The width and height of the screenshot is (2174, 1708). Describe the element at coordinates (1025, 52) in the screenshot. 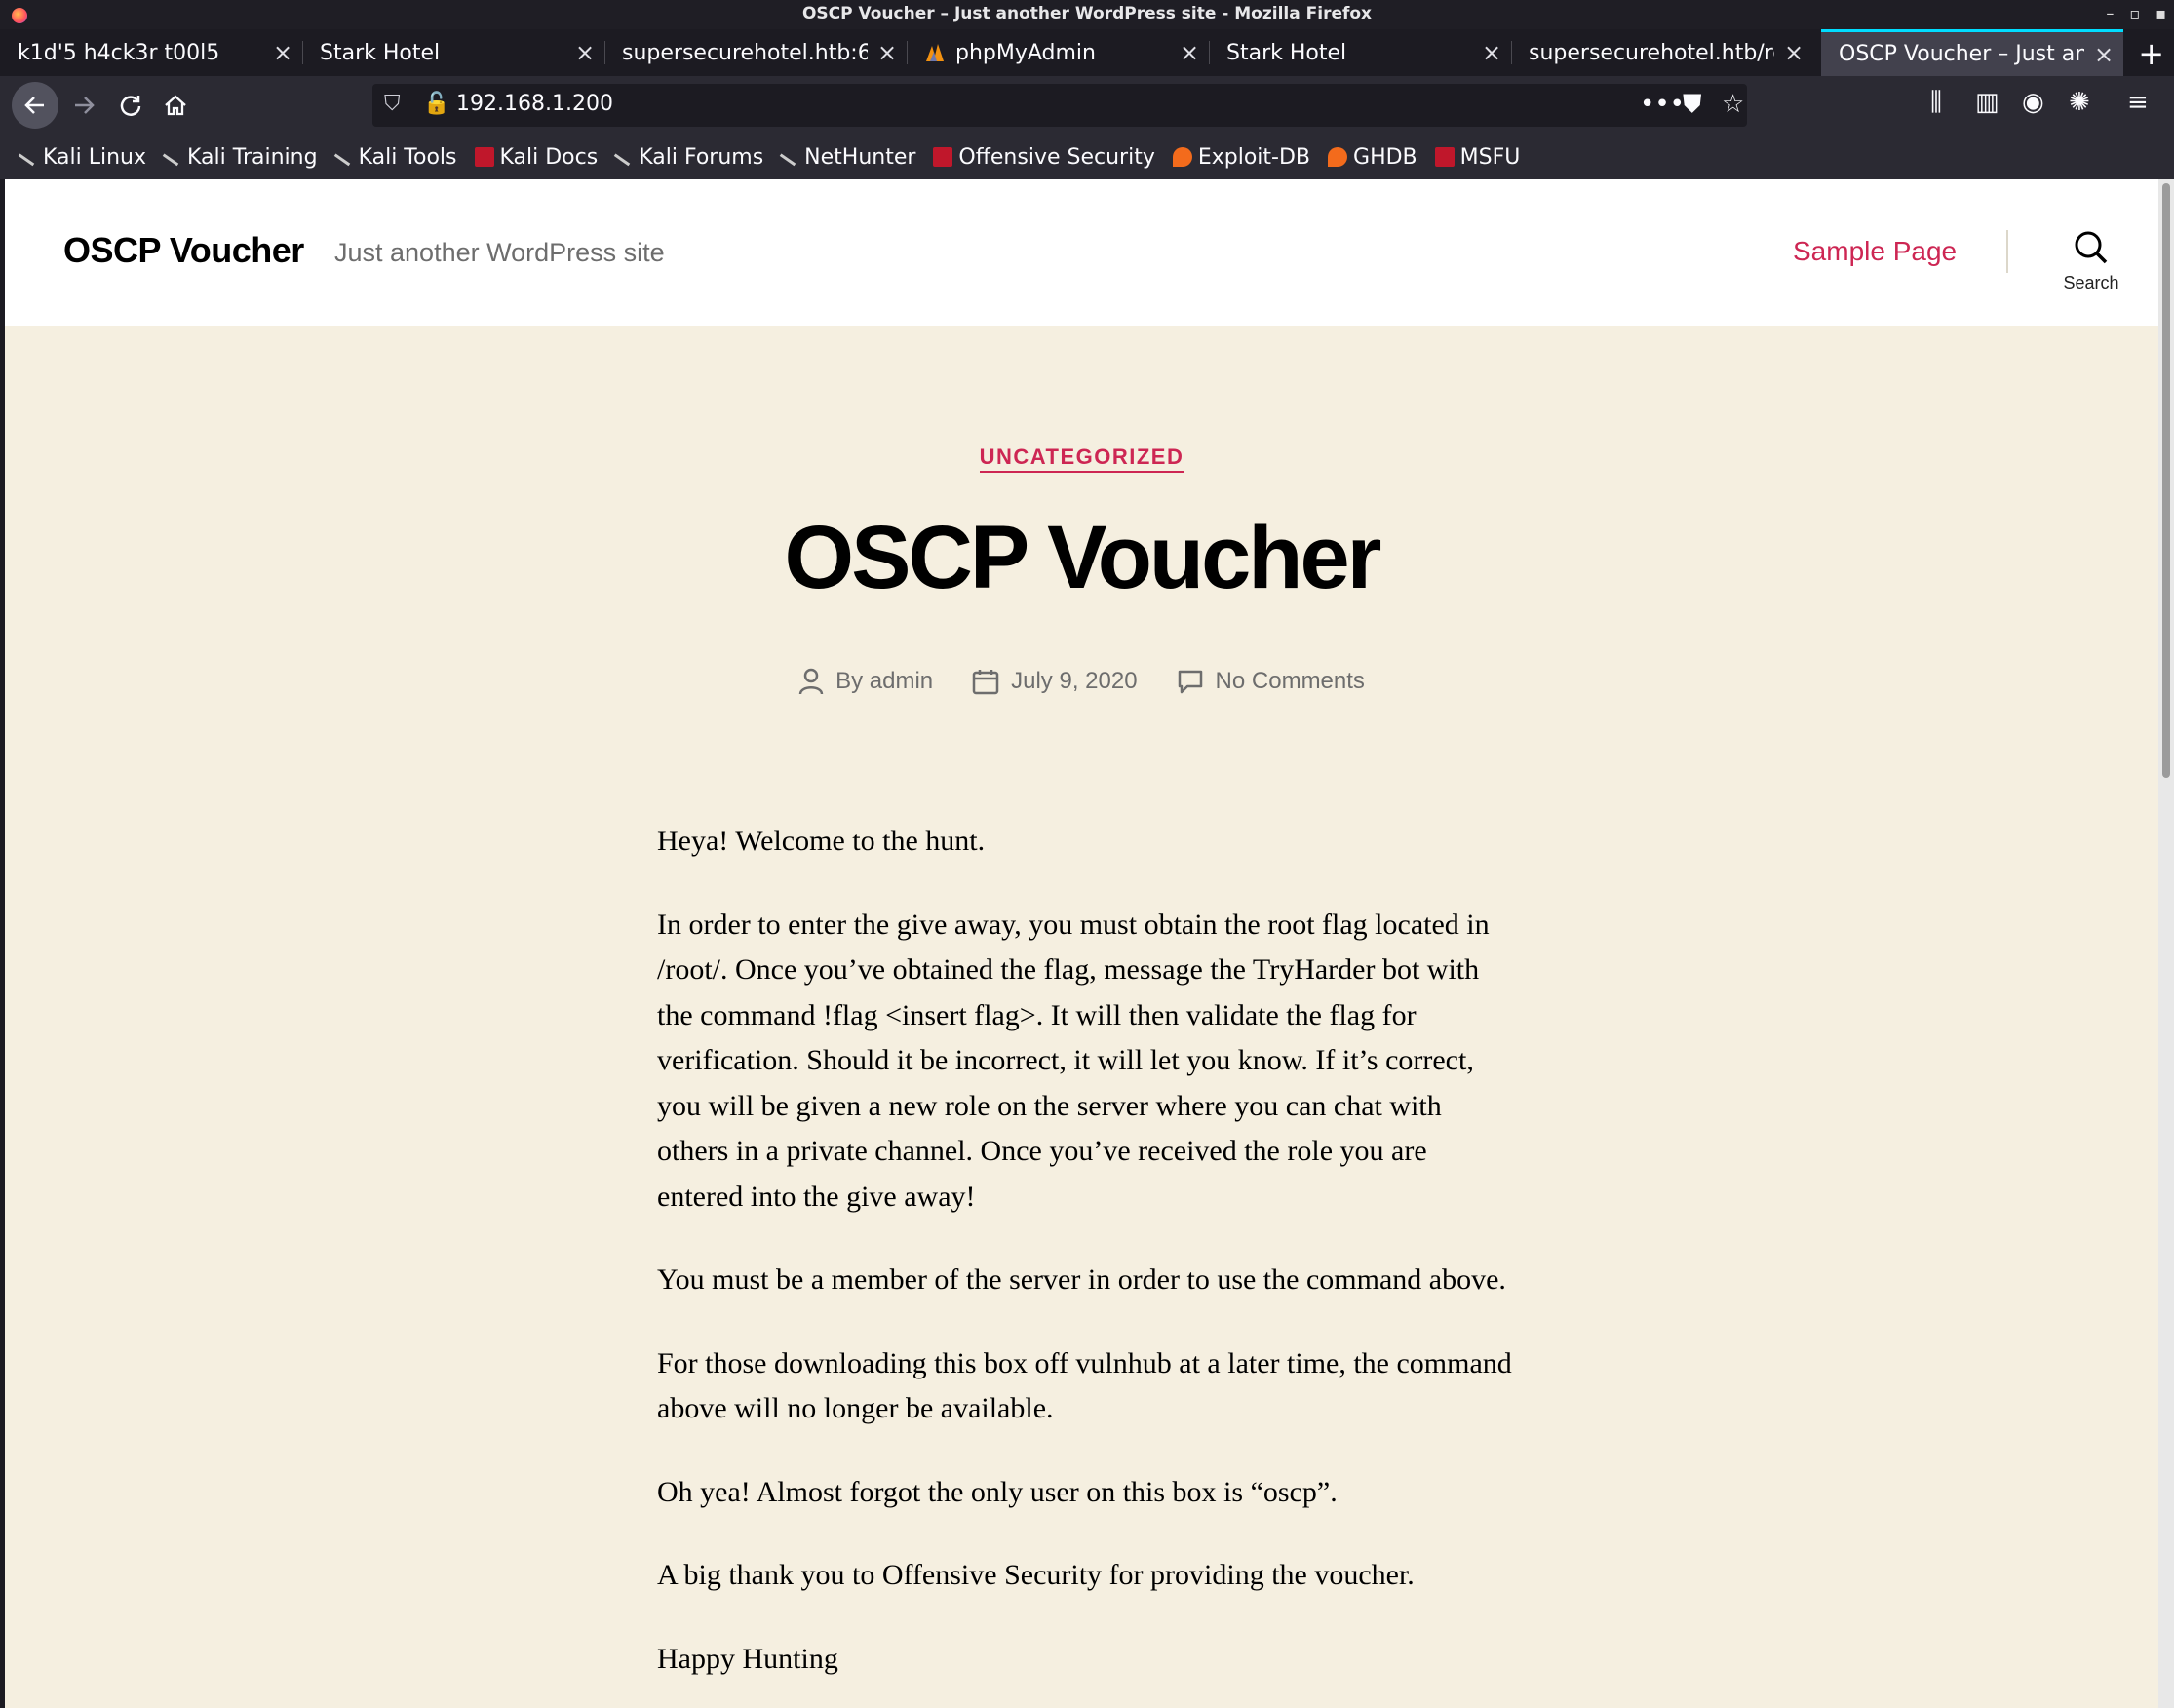

I see `tab-label: phpMyAdmin` at that location.